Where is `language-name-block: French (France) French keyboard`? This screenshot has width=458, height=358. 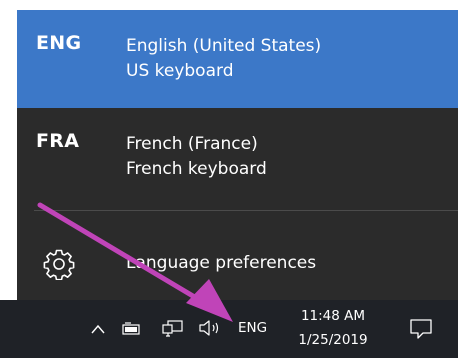 language-name-block: French (France) French keyboard is located at coordinates (196, 157).